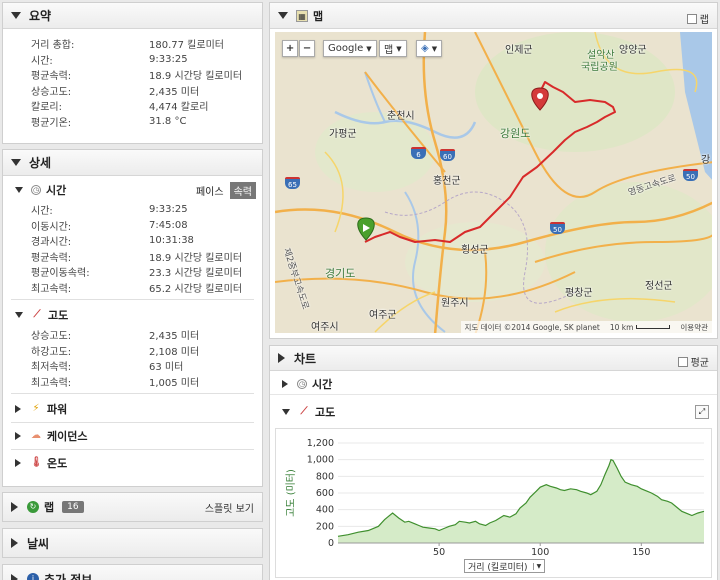 Image resolution: width=720 pixels, height=580 pixels. I want to click on chart-elevation-header: ⟋ 고도 ⤢, so click(493, 412).